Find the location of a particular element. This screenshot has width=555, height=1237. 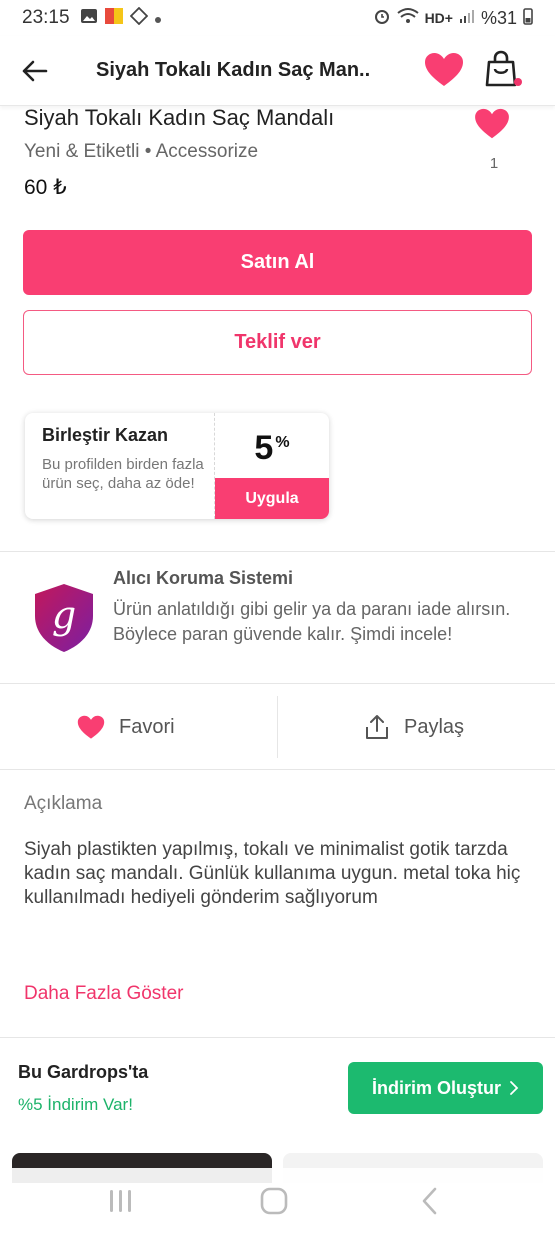

description-heading: Açıklama is located at coordinates (63, 803).